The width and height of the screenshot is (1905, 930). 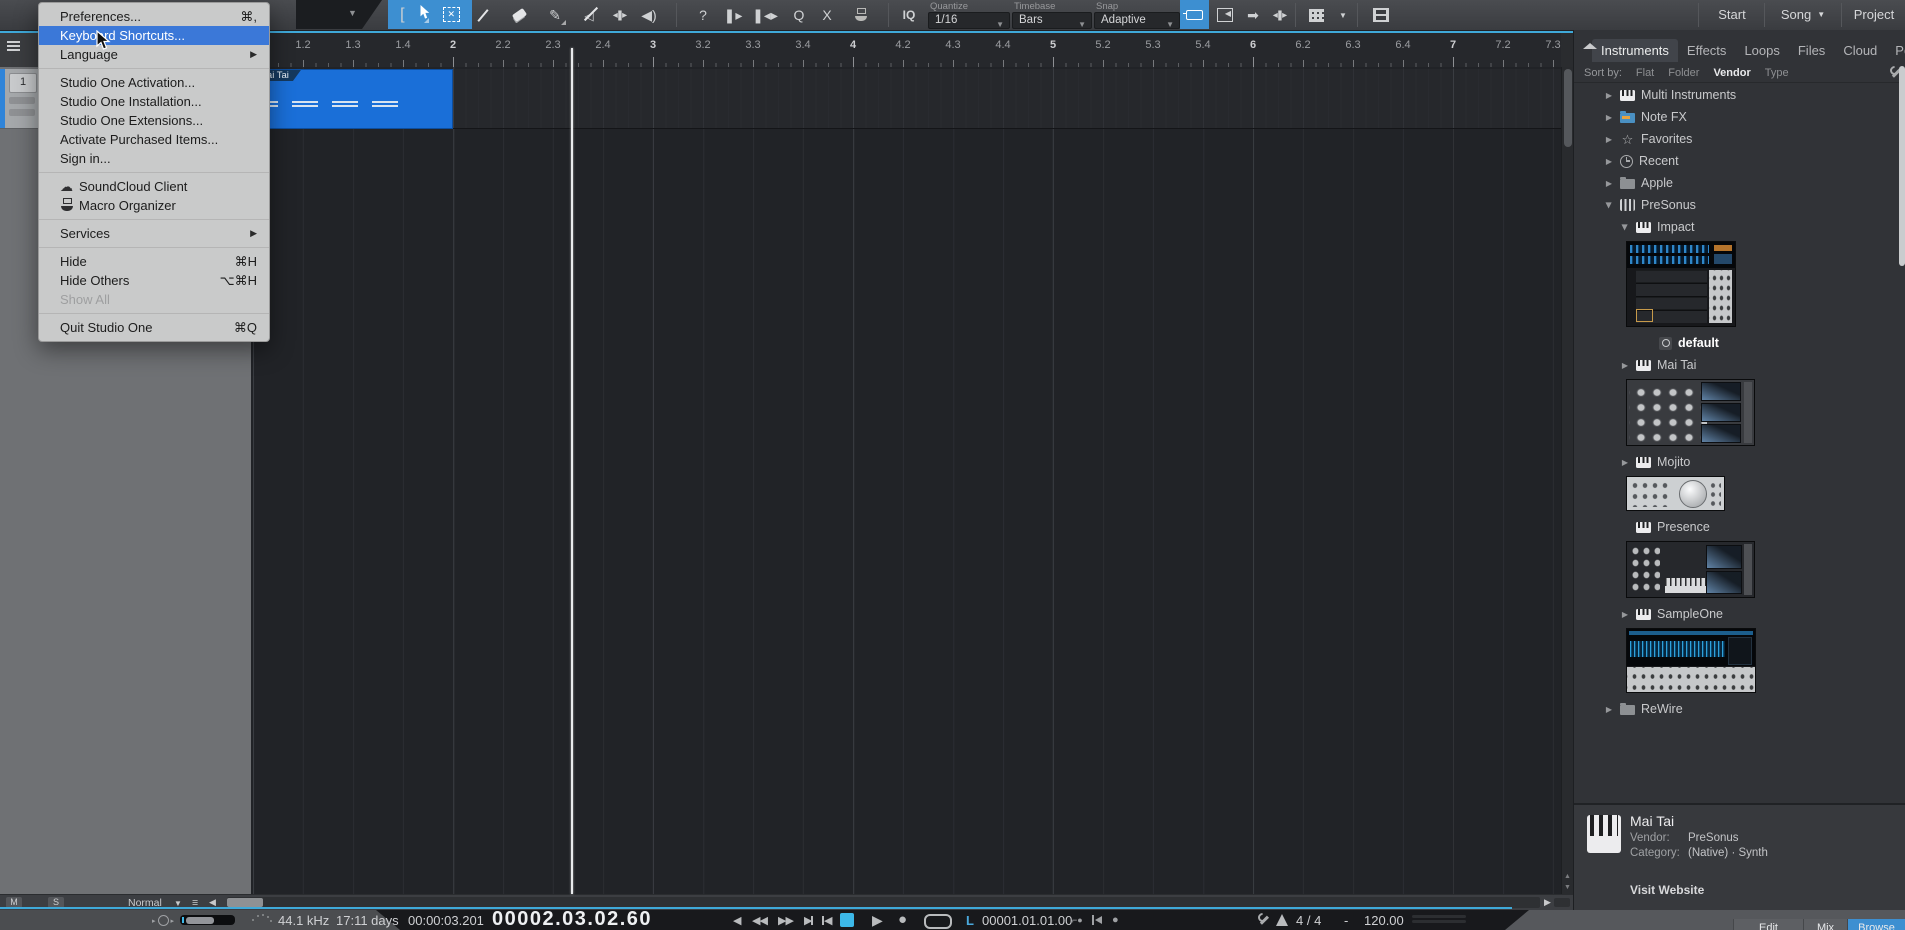 What do you see at coordinates (1874, 14) in the screenshot?
I see `project-page-button: Project` at bounding box center [1874, 14].